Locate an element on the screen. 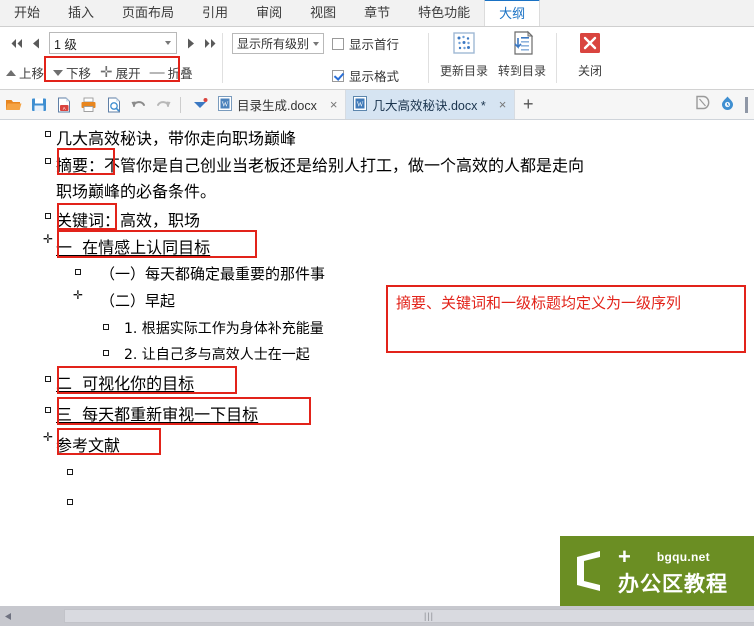 The image size is (754, 626). document-tab-title: 目录生成.docx is located at coordinates (277, 106).